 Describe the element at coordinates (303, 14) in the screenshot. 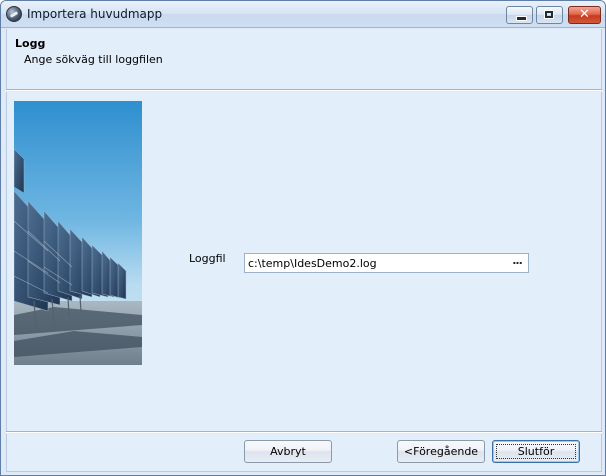

I see `title-bar: Importera huvudmapp ✕` at that location.